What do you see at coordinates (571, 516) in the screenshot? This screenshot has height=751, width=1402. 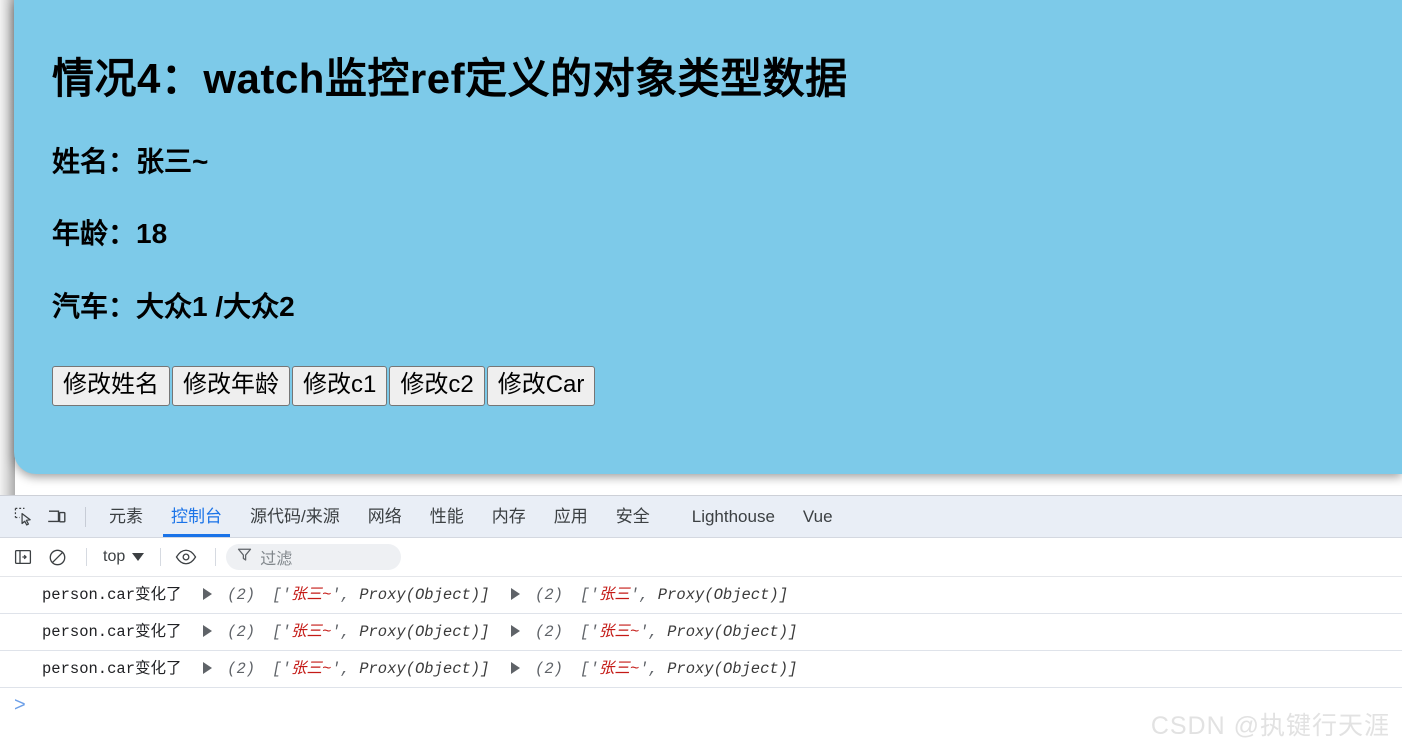 I see `tab-application: 应用` at bounding box center [571, 516].